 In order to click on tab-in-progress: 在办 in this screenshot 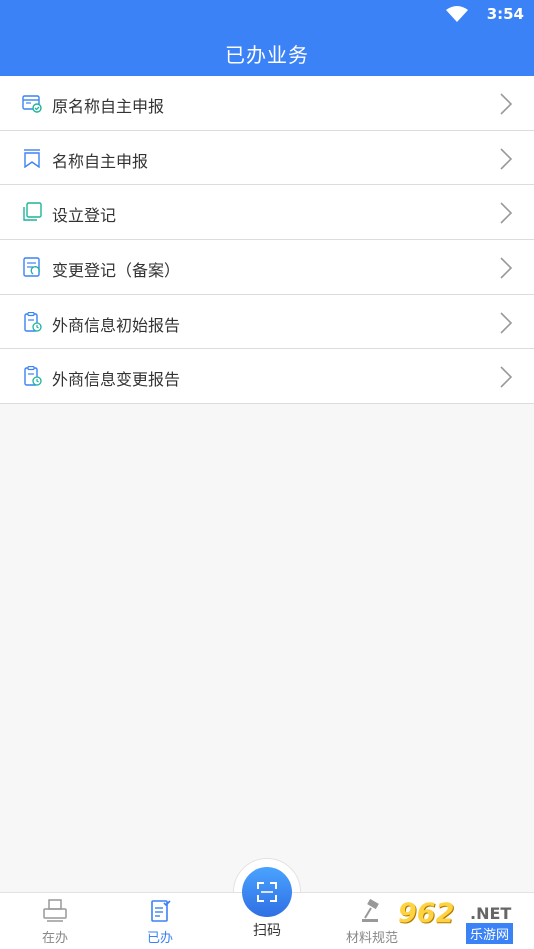, I will do `click(55, 922)`.